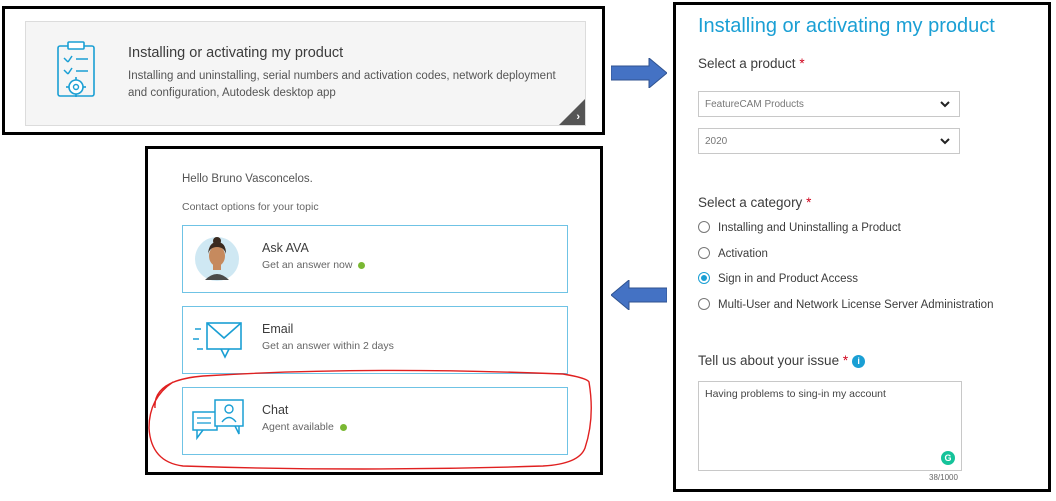 The image size is (1056, 501). I want to click on category-radio-sign-in: Sign in and Product Access, so click(778, 278).